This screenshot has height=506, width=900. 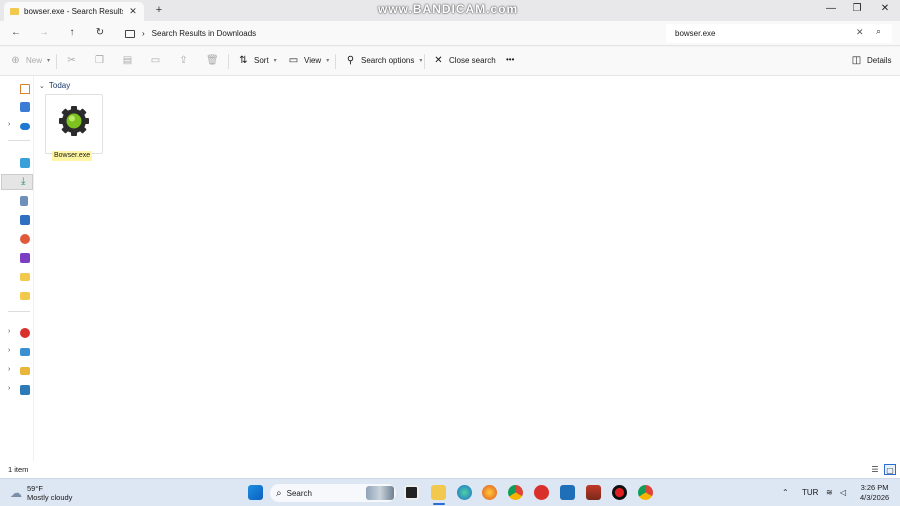 I want to click on share-button: ⇪, so click(x=183, y=60).